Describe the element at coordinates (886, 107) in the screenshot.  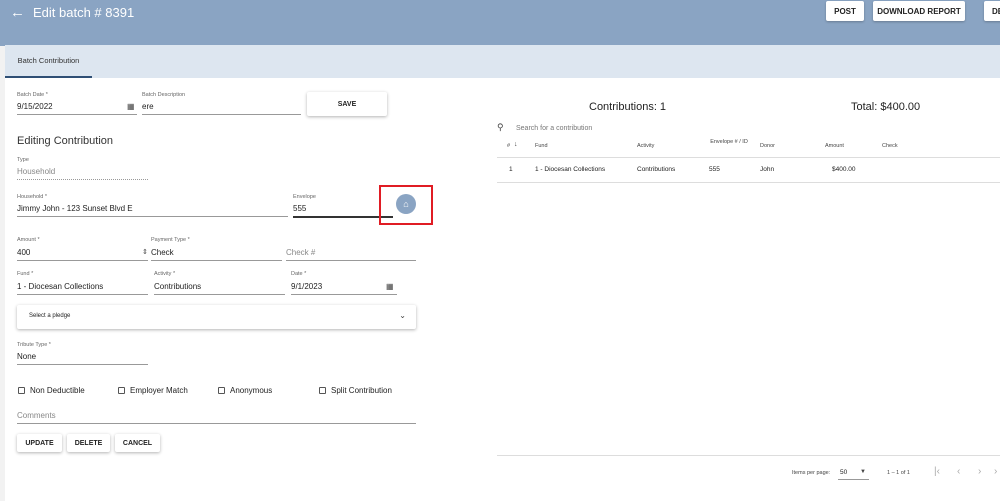
I see `total-amount: Total: $400.00` at that location.